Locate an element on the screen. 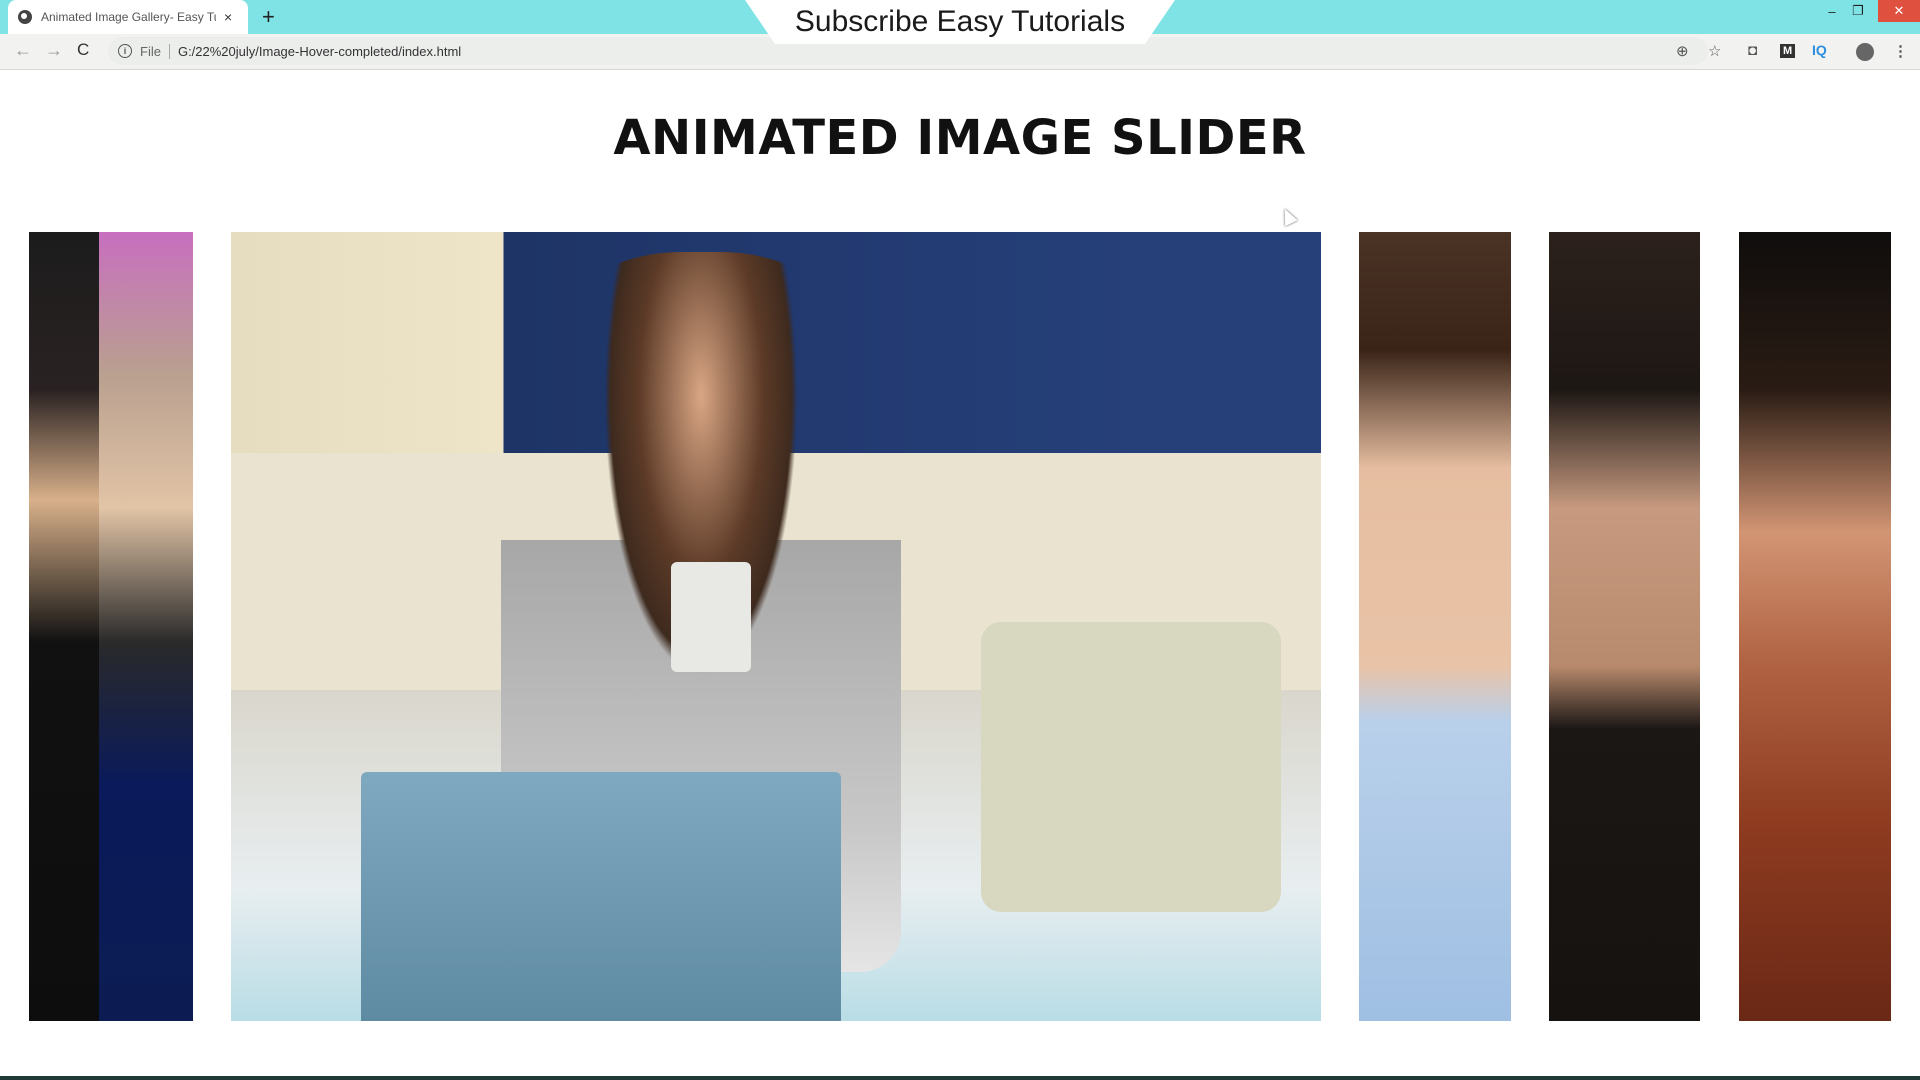  reload-button: C is located at coordinates (83, 50).